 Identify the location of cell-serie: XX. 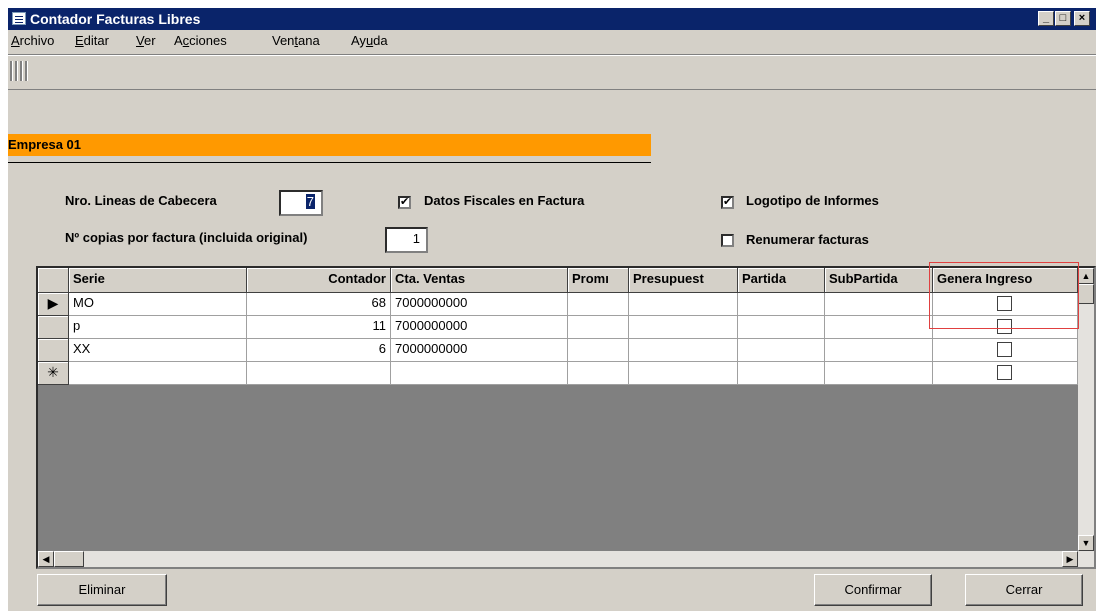
(158, 350).